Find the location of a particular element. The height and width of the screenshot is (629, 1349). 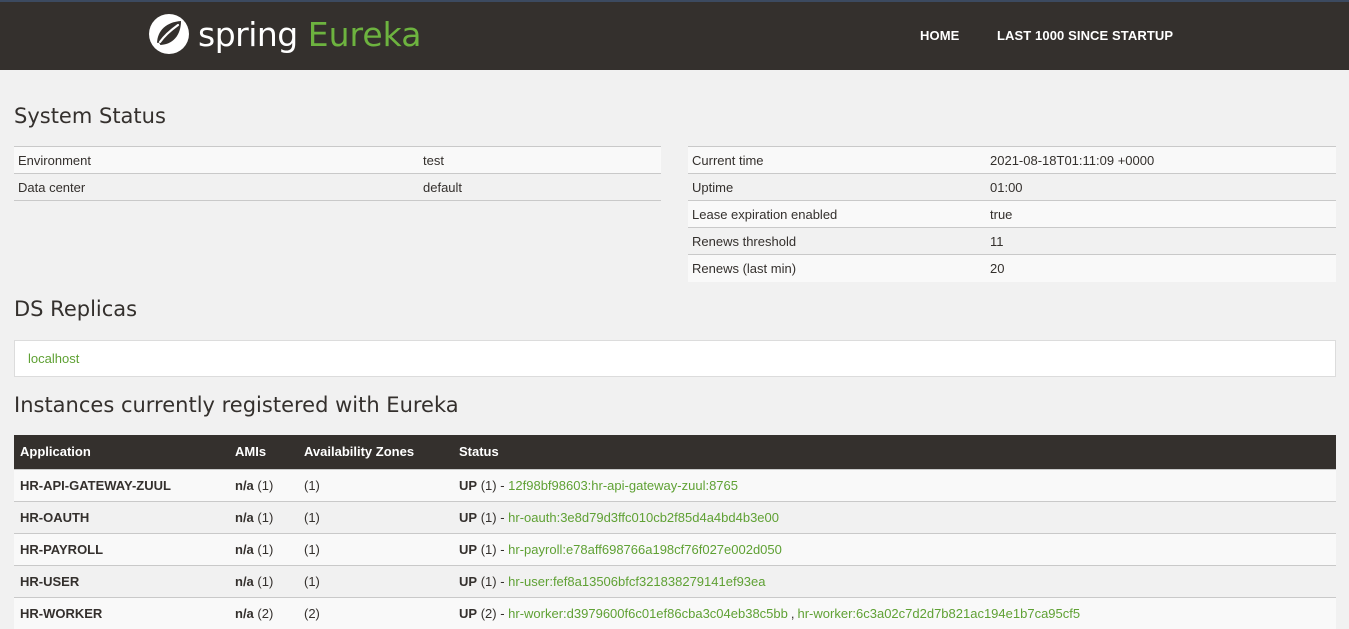

status-value: 20 is located at coordinates (1161, 268).